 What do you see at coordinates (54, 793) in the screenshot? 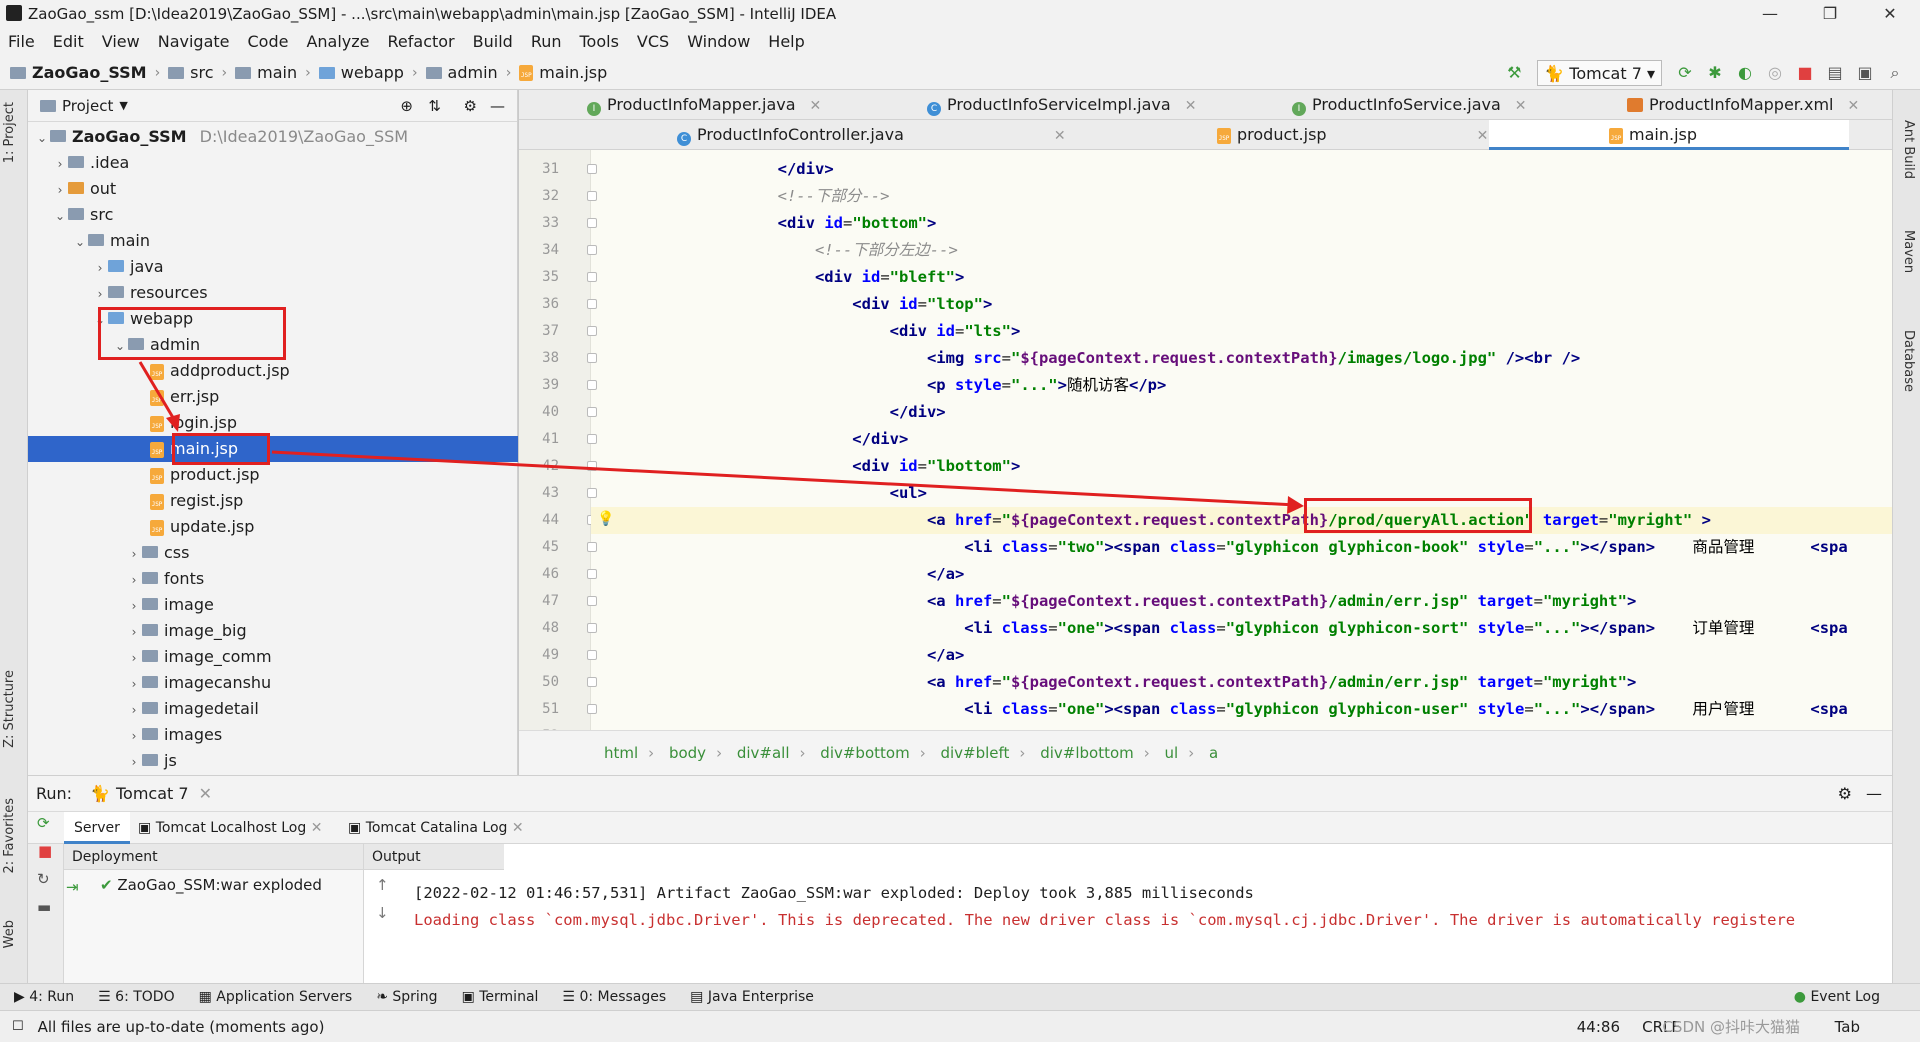
I see `run-label: Run:` at bounding box center [54, 793].